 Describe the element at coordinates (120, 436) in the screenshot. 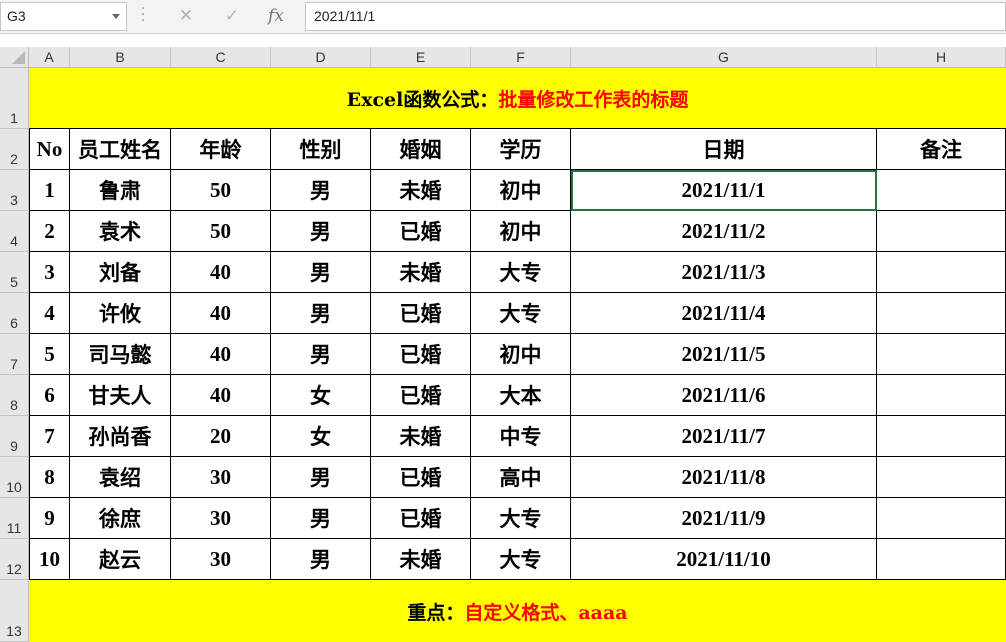

I see `table-cell: 孙尚香` at that location.